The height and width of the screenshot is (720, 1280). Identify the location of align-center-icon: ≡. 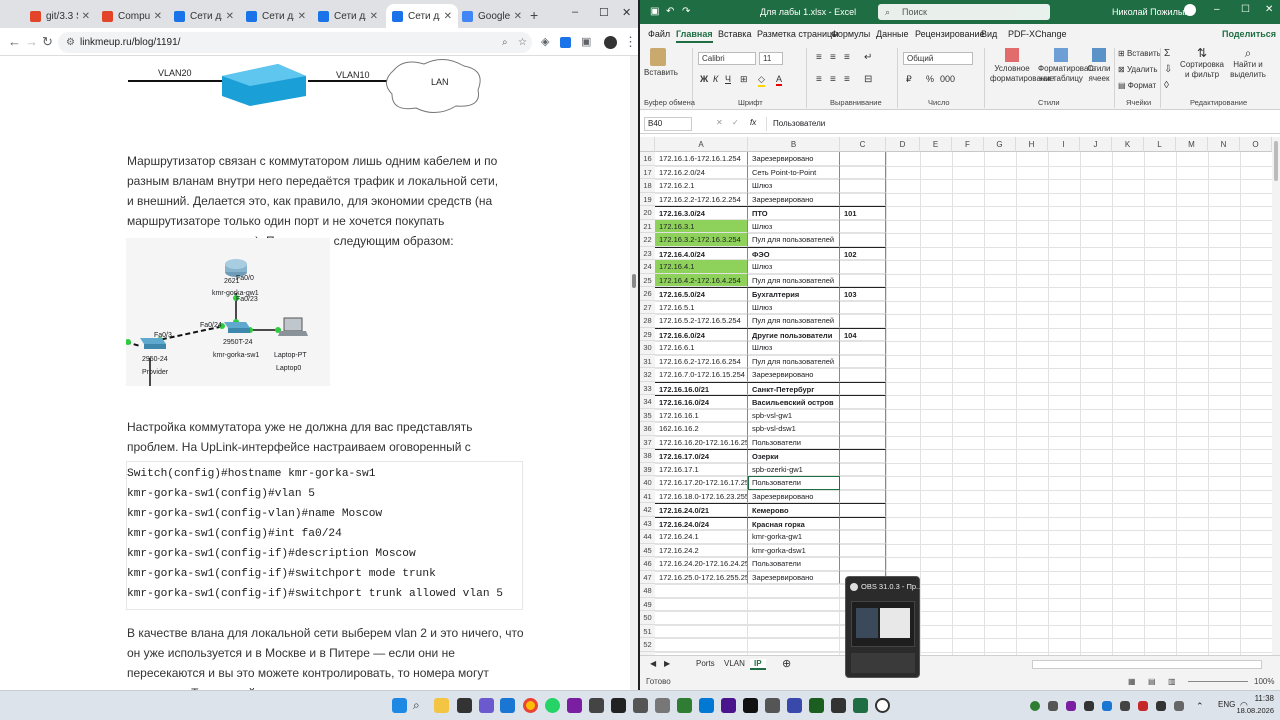
(833, 79).